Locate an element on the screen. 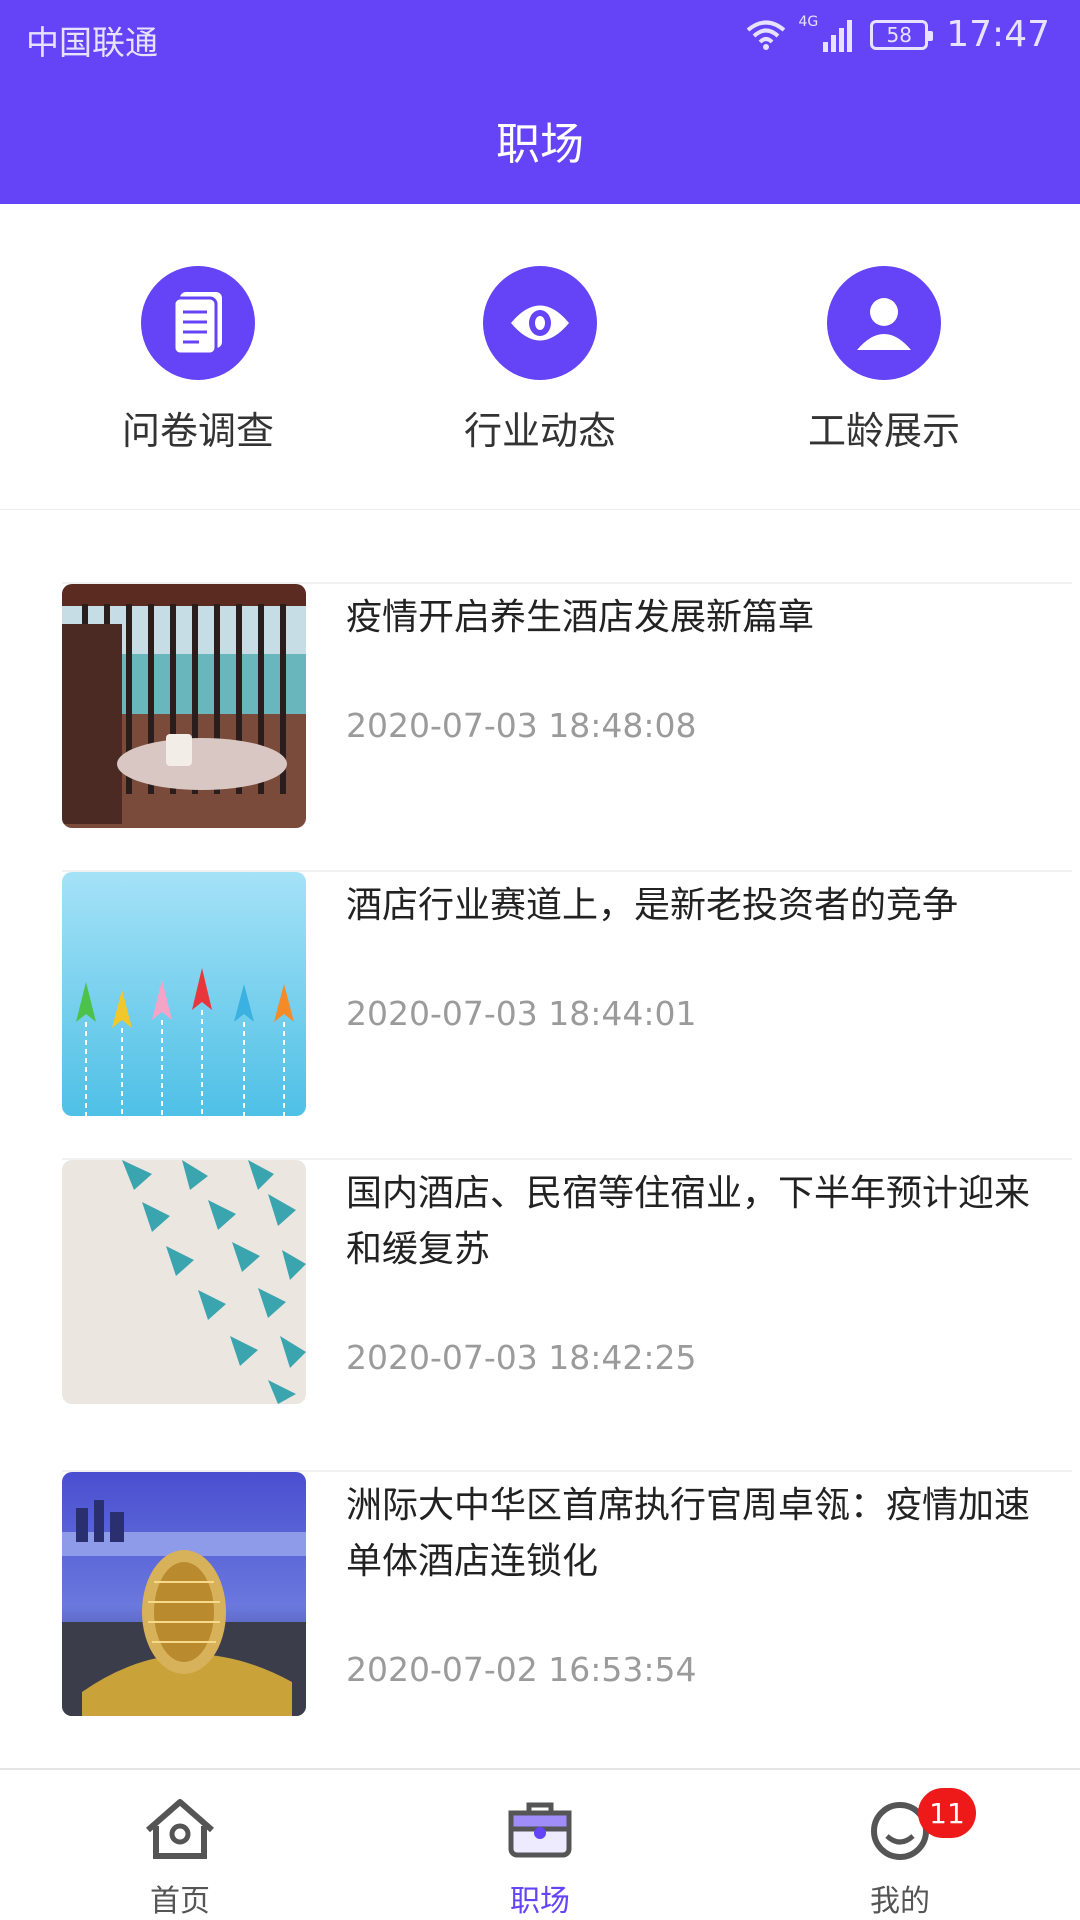  shortcut-industry-news: 行业动态 is located at coordinates (540, 360).